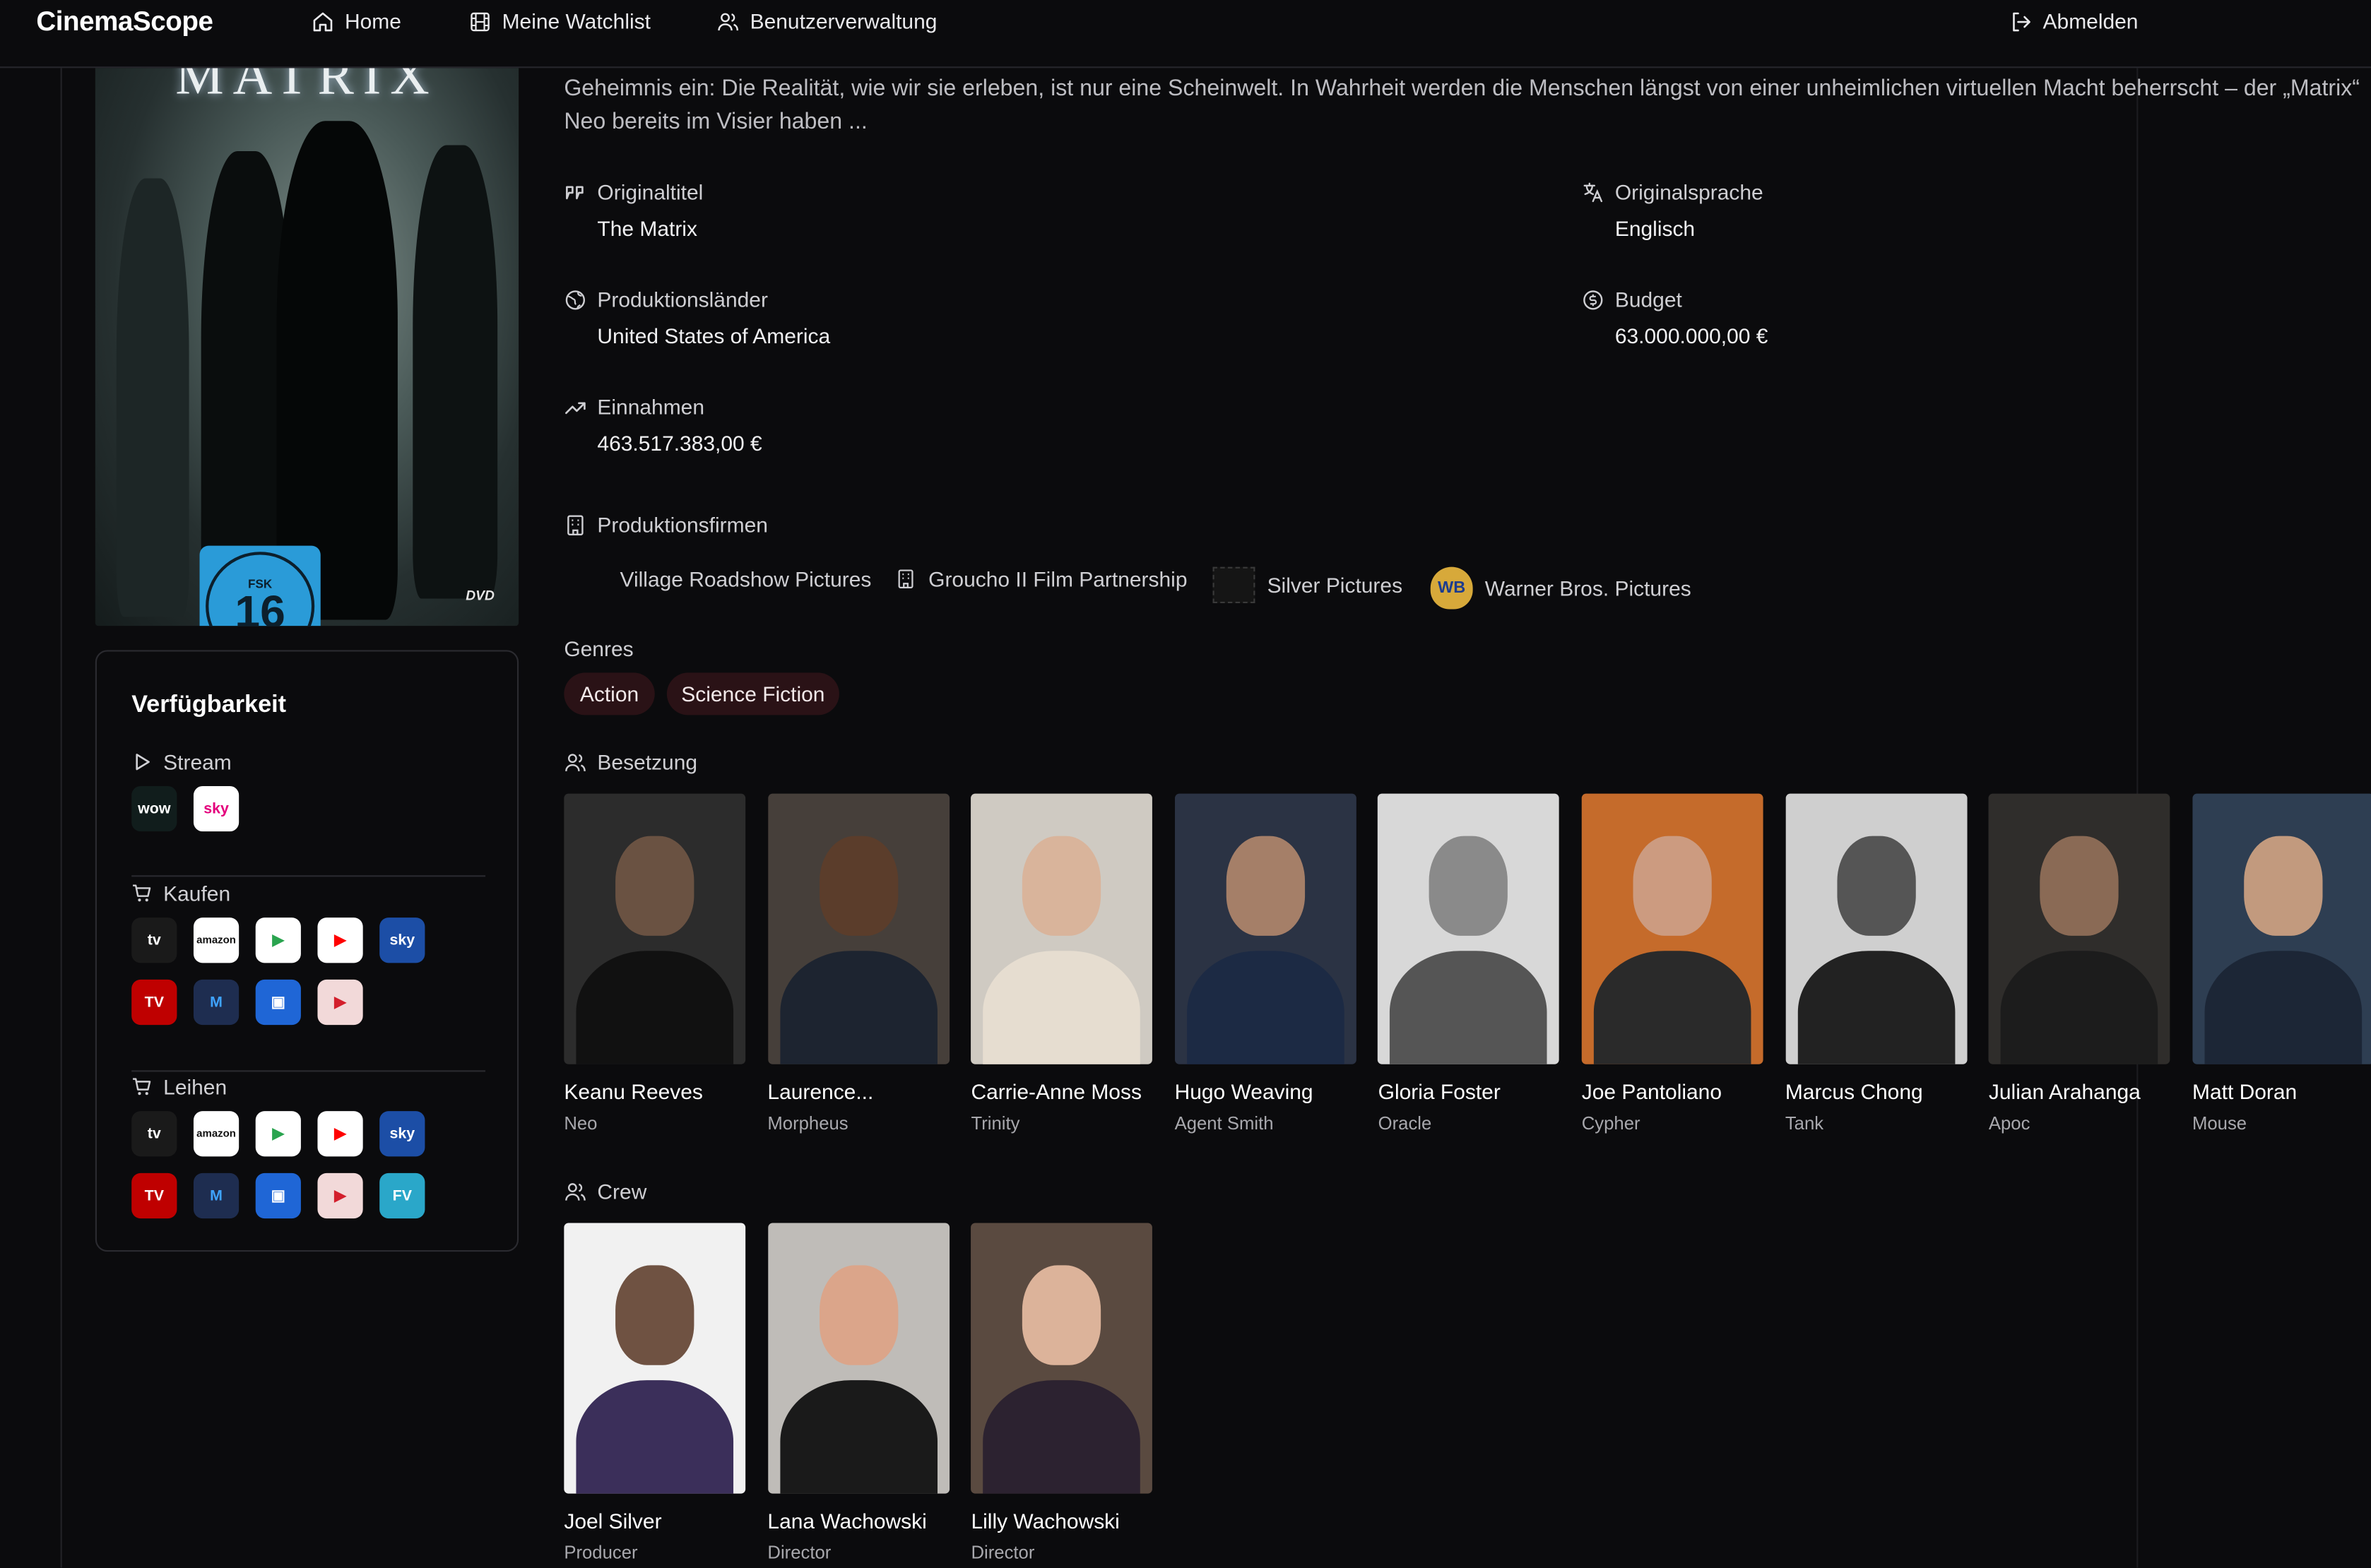  Describe the element at coordinates (808, 1123) in the screenshot. I see `person-role: Morpheus` at that location.